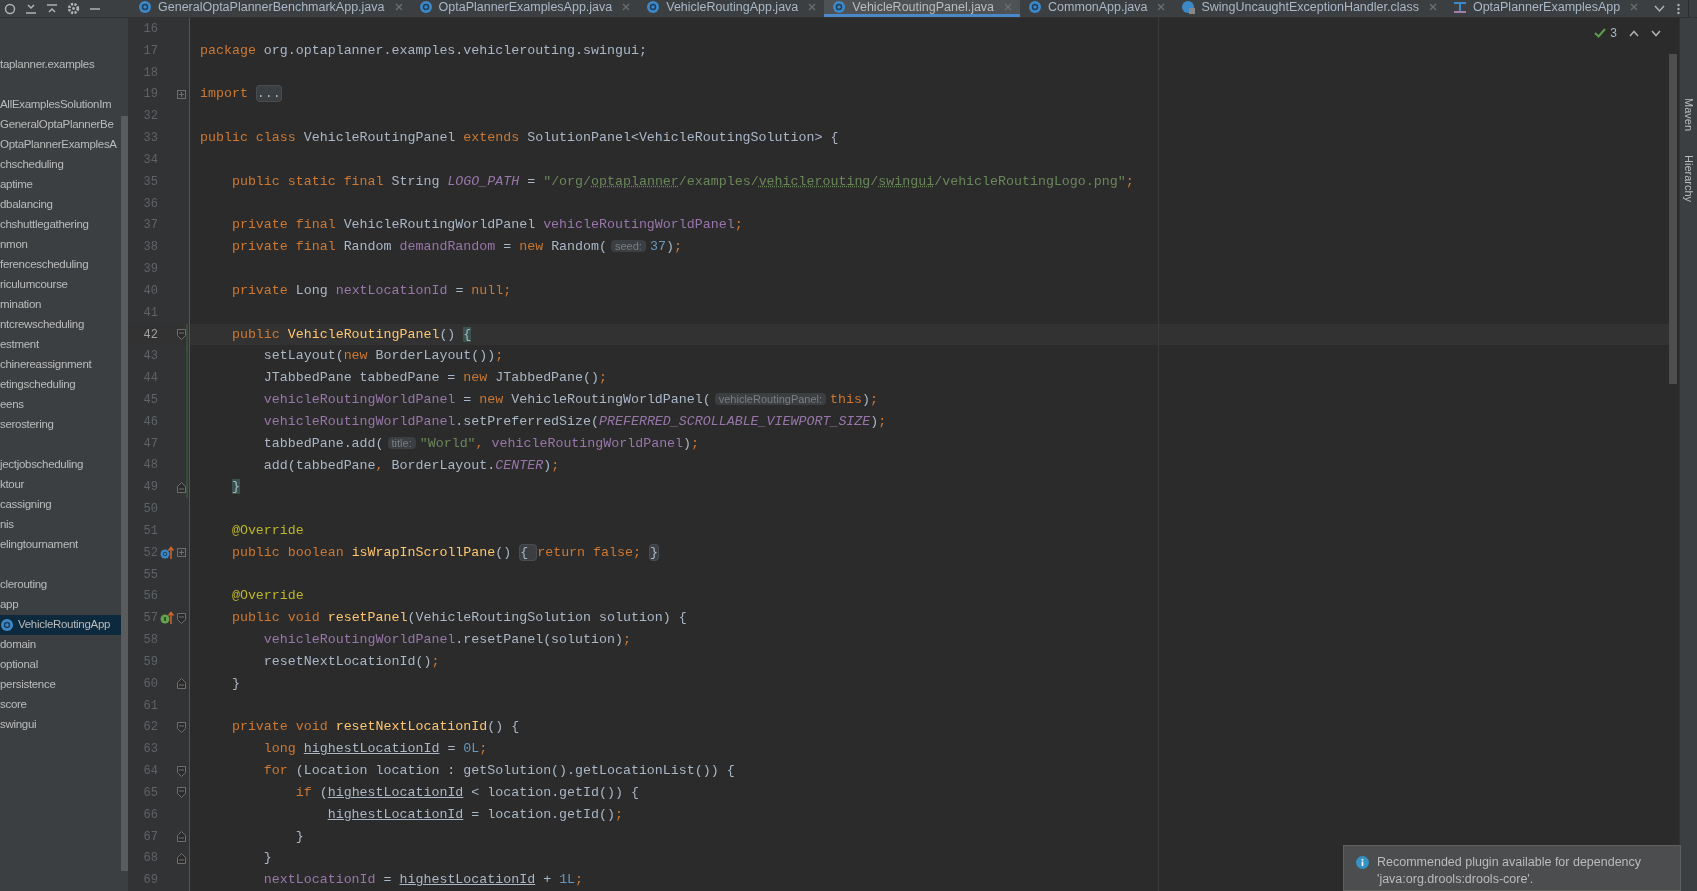 Image resolution: width=1697 pixels, height=891 pixels. Describe the element at coordinates (60, 125) in the screenshot. I see `project-tree-item: GeneralOptaPlannerBe` at that location.